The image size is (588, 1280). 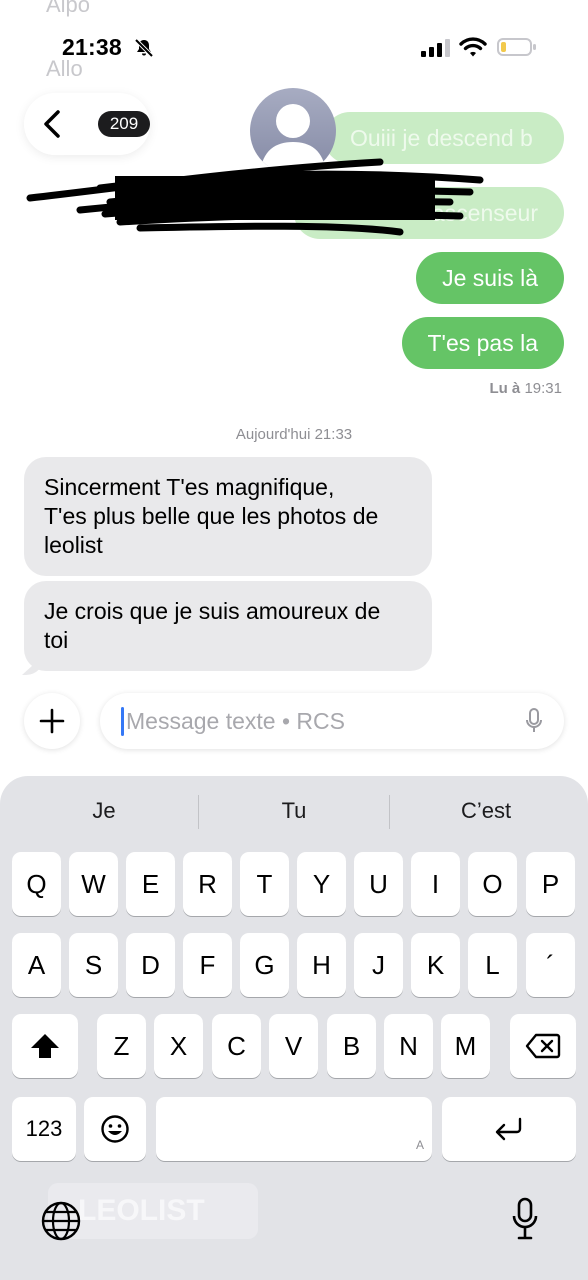 What do you see at coordinates (73, 545) in the screenshot?
I see `bubble-line: leolist` at bounding box center [73, 545].